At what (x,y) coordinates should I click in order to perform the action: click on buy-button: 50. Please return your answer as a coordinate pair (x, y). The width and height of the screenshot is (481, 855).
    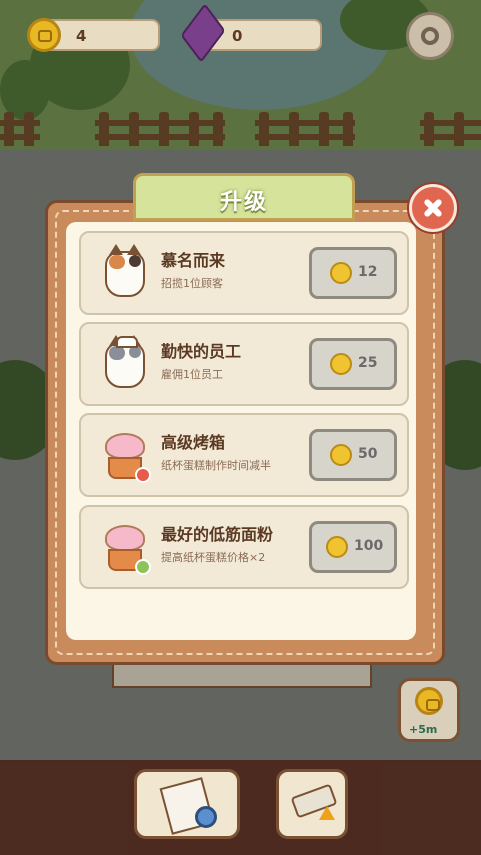
    Looking at the image, I should click on (353, 455).